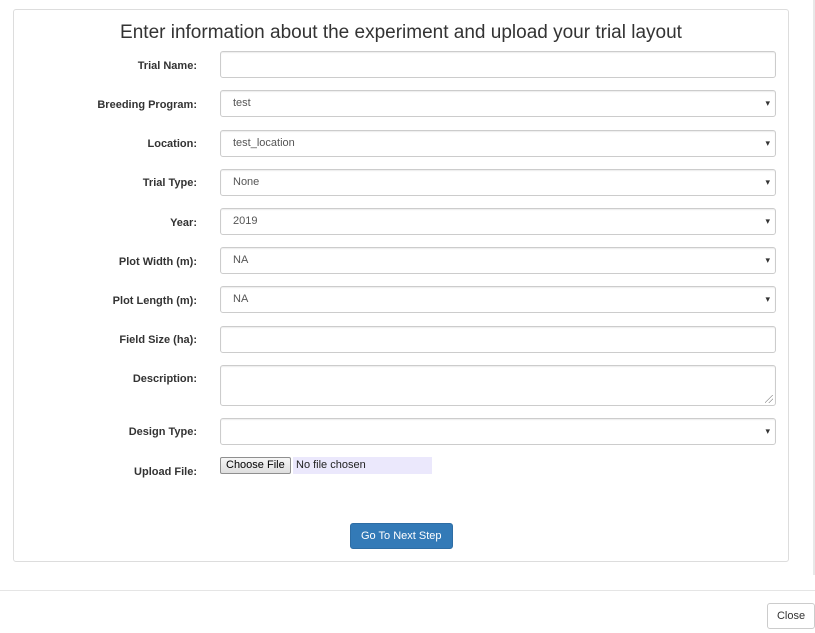  I want to click on trial-name-input, so click(498, 64).